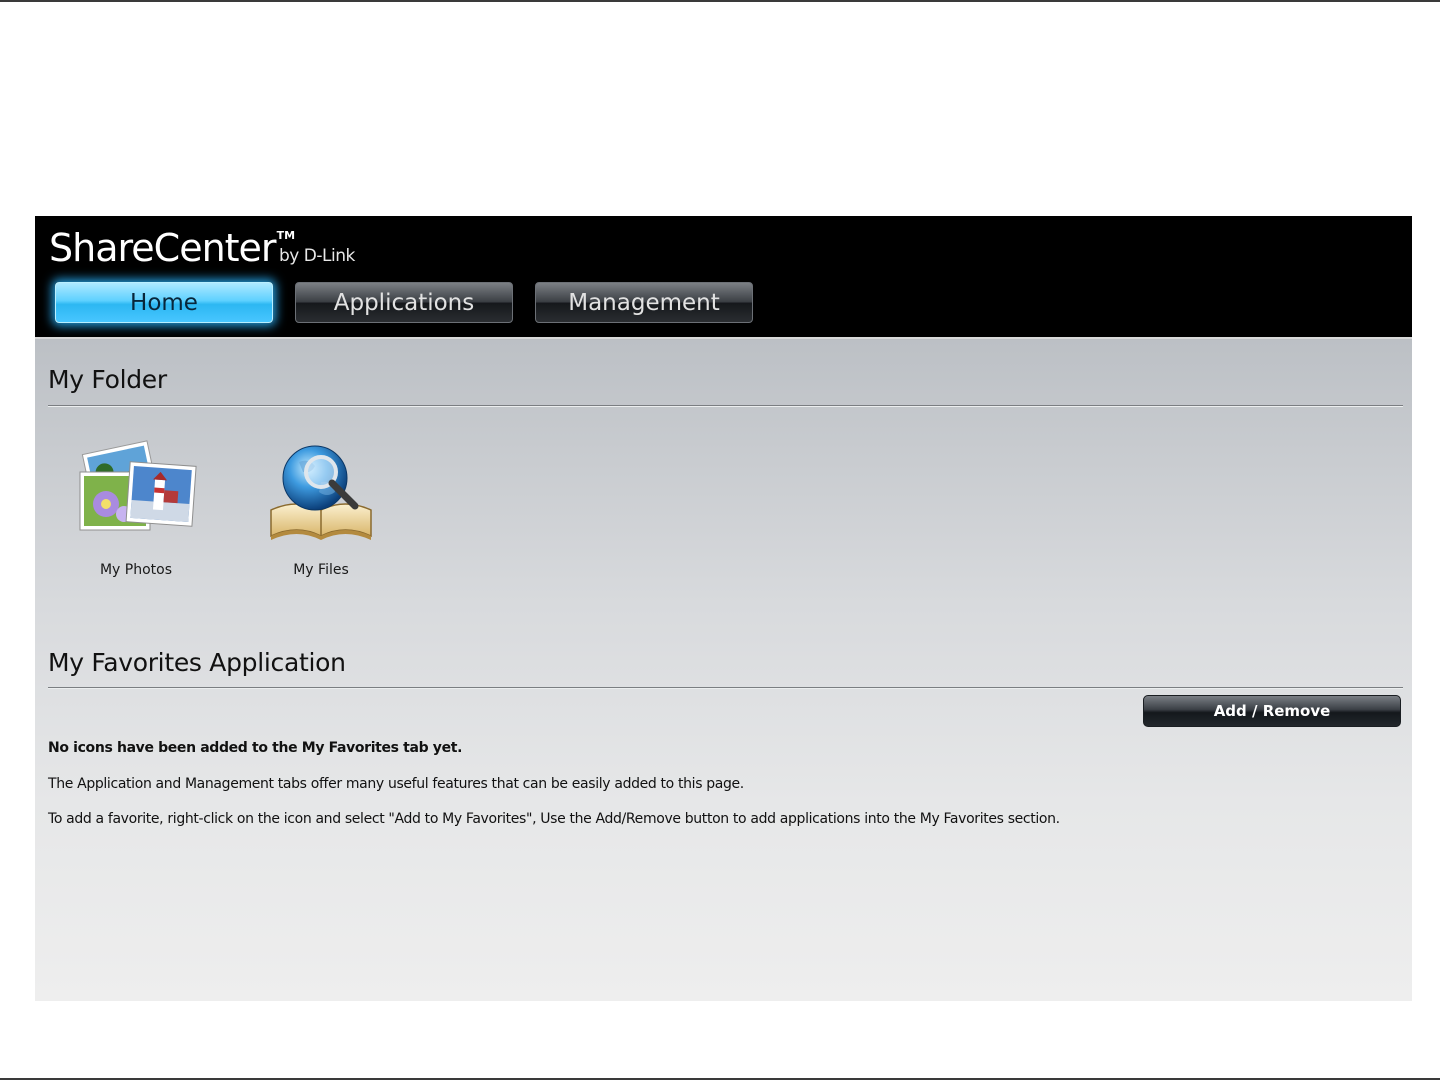 The height and width of the screenshot is (1081, 1440). I want to click on logo-name: ShareCenter, so click(163, 248).